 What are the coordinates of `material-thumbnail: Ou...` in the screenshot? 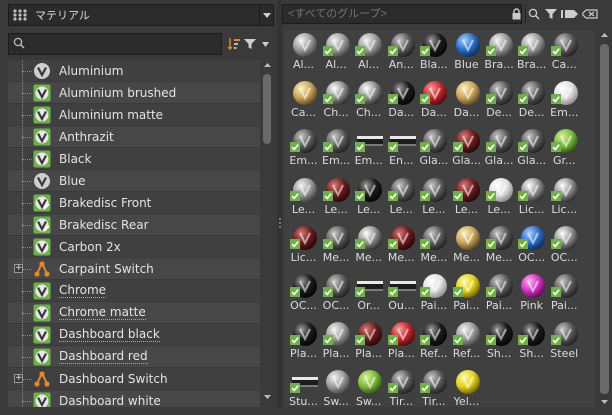 It's located at (401, 295).